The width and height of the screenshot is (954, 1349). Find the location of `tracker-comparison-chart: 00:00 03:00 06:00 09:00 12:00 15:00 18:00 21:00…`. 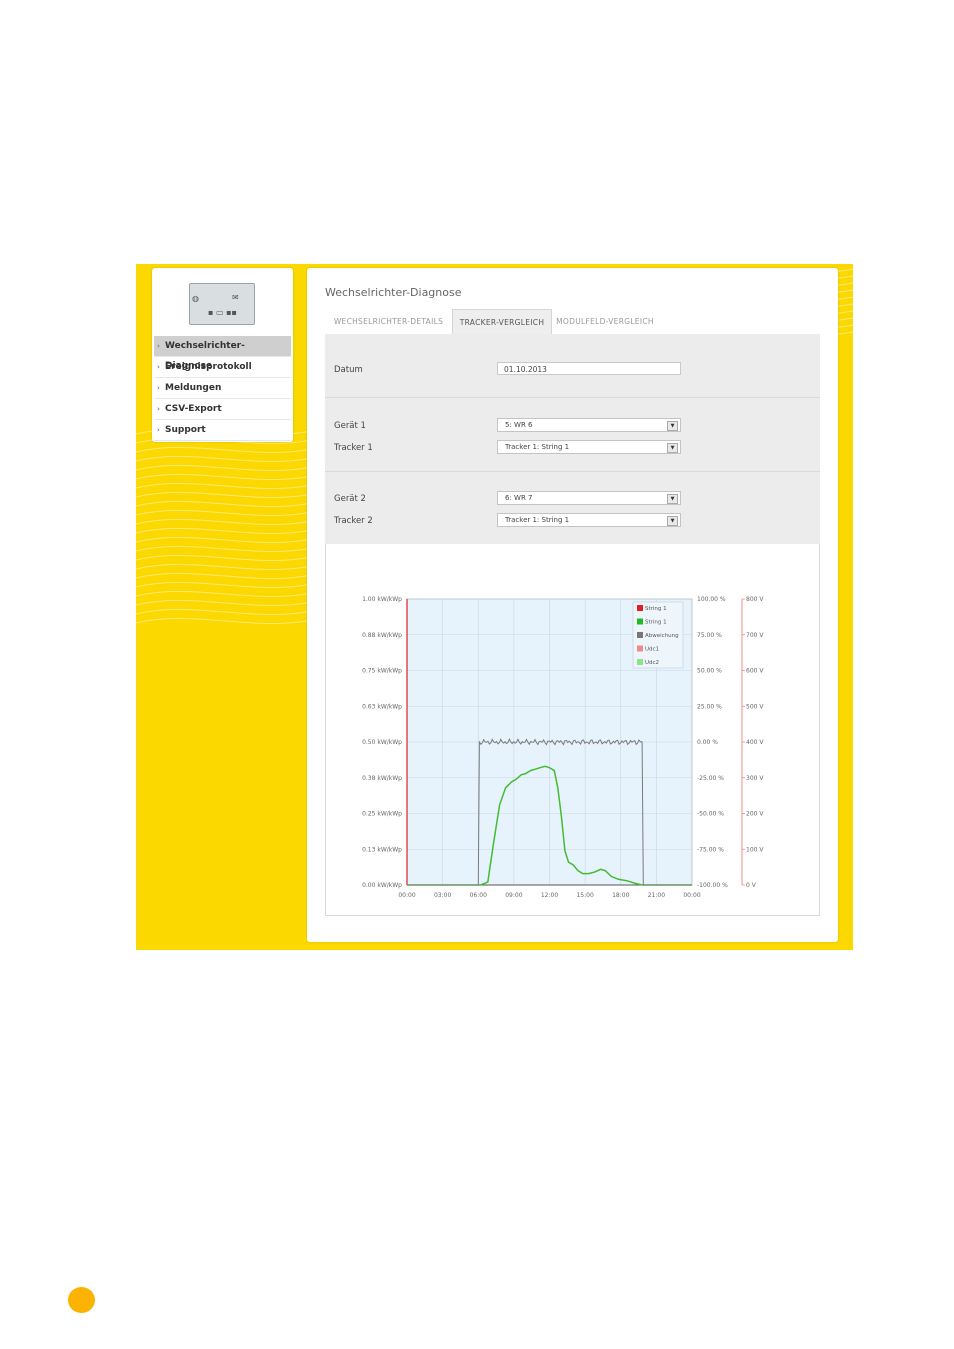

tracker-comparison-chart: 00:00 03:00 06:00 09:00 12:00 15:00 18:00 21:00… is located at coordinates (563, 747).